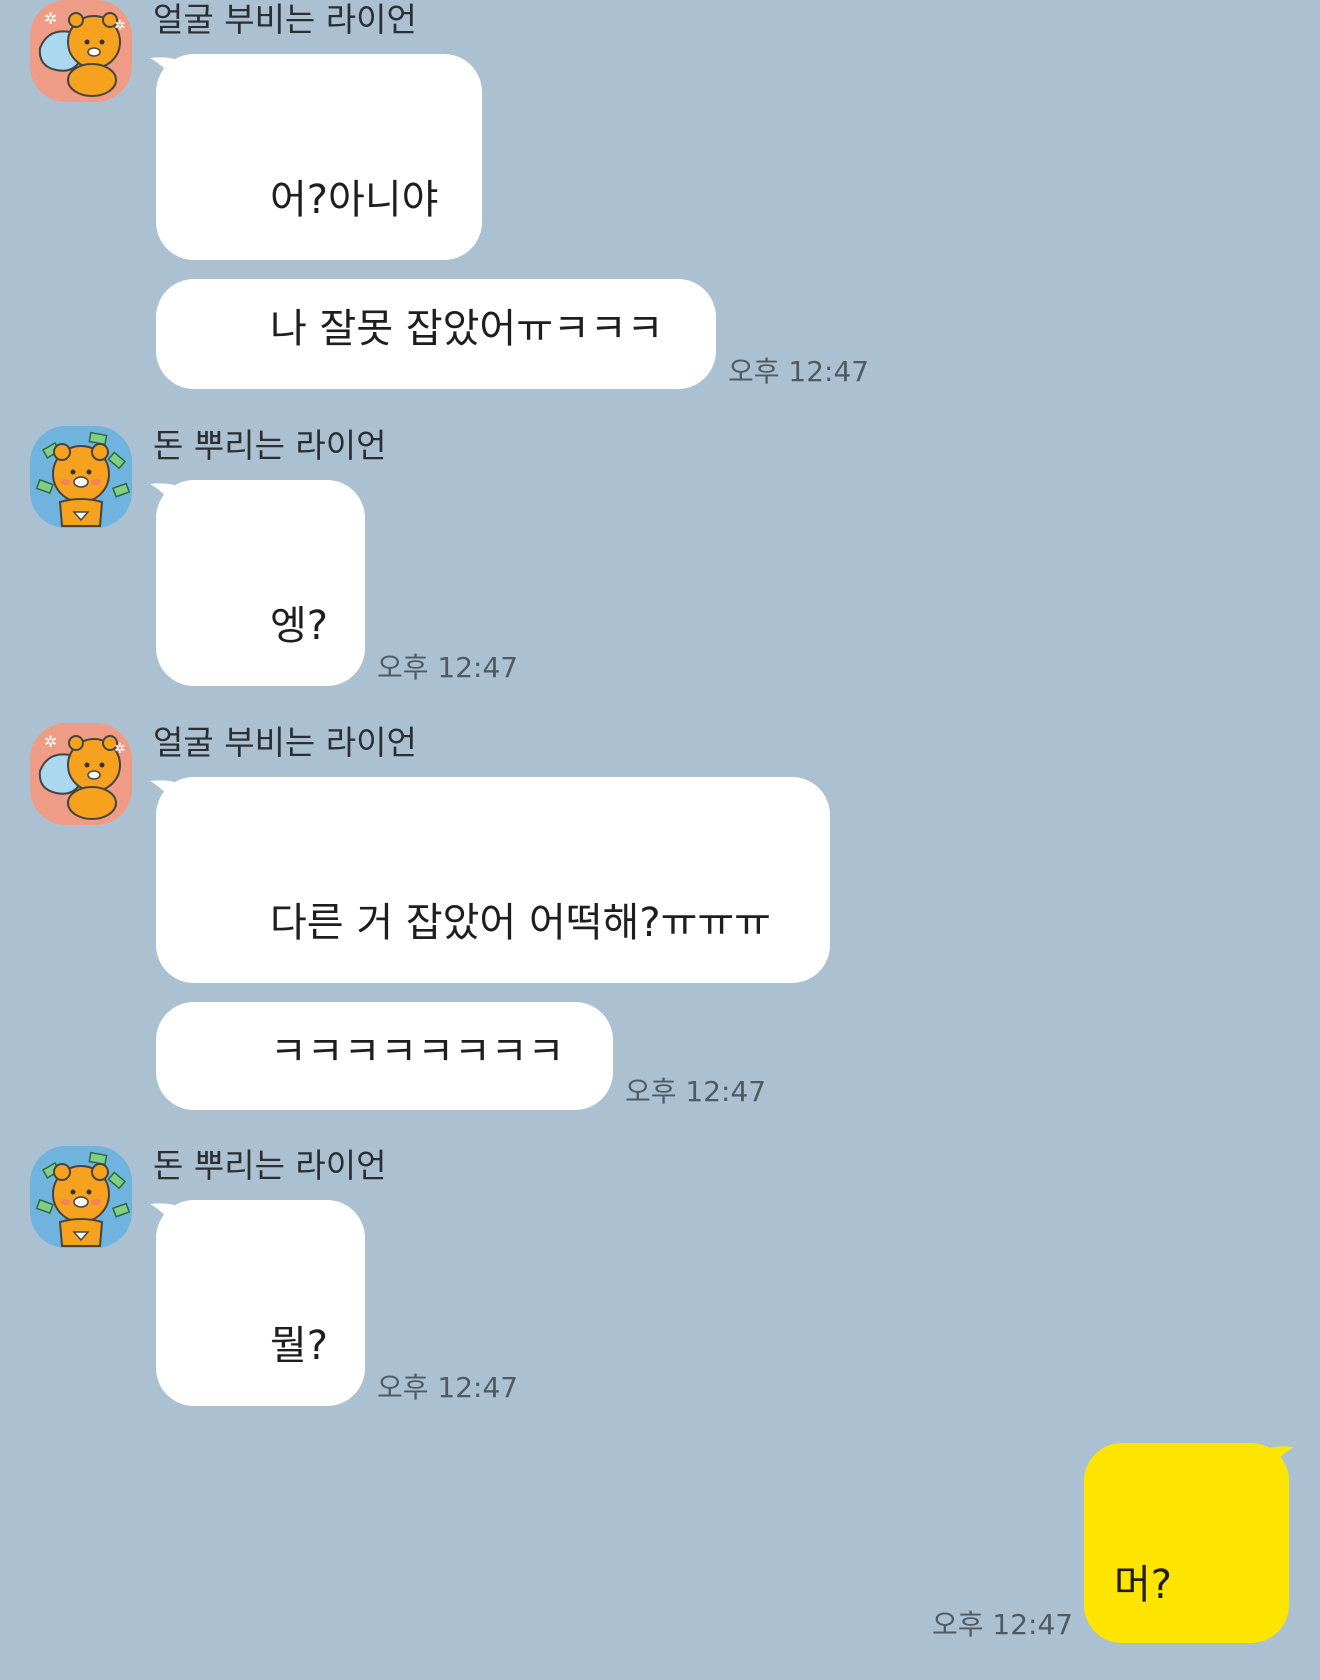 This screenshot has width=1320, height=1680. I want to click on bubble-tail, so click(1280, 1461).